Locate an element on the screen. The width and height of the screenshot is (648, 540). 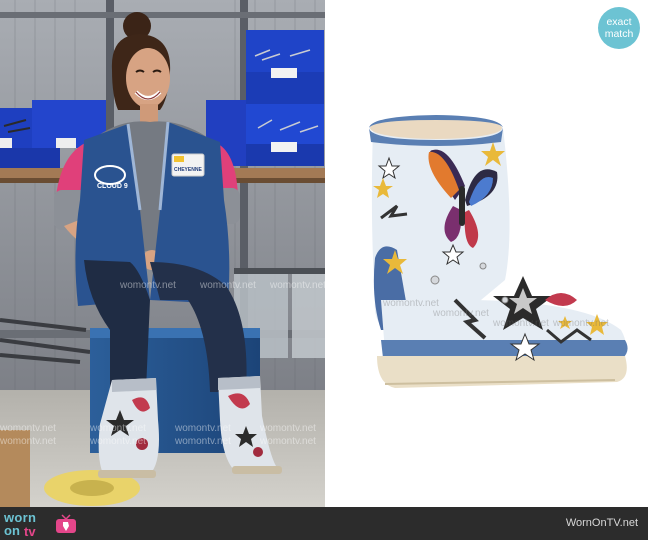
tv-icon is located at coordinates (66, 523).